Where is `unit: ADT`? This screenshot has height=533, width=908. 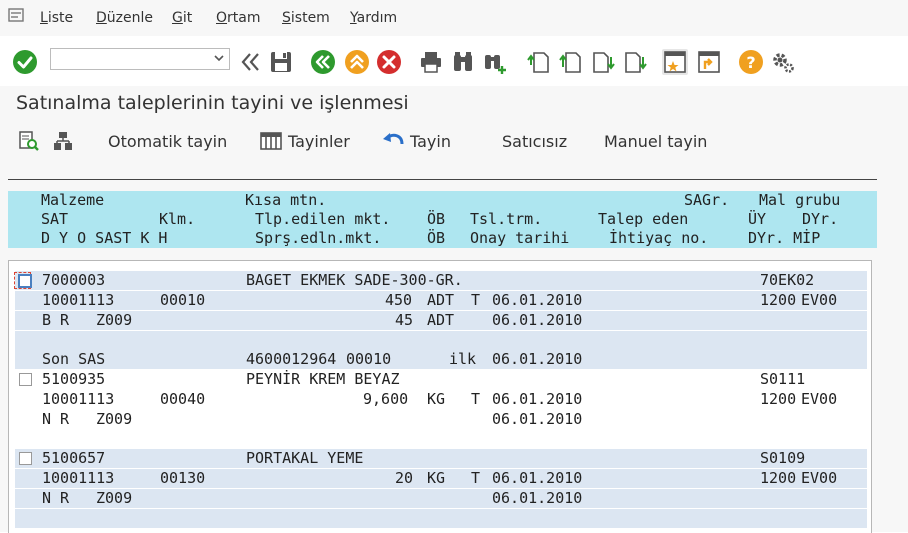 unit: ADT is located at coordinates (441, 300).